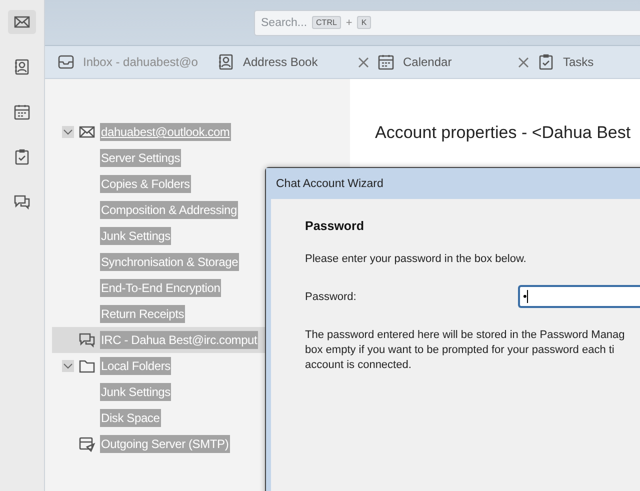  I want to click on keyboard-key: K, so click(364, 22).